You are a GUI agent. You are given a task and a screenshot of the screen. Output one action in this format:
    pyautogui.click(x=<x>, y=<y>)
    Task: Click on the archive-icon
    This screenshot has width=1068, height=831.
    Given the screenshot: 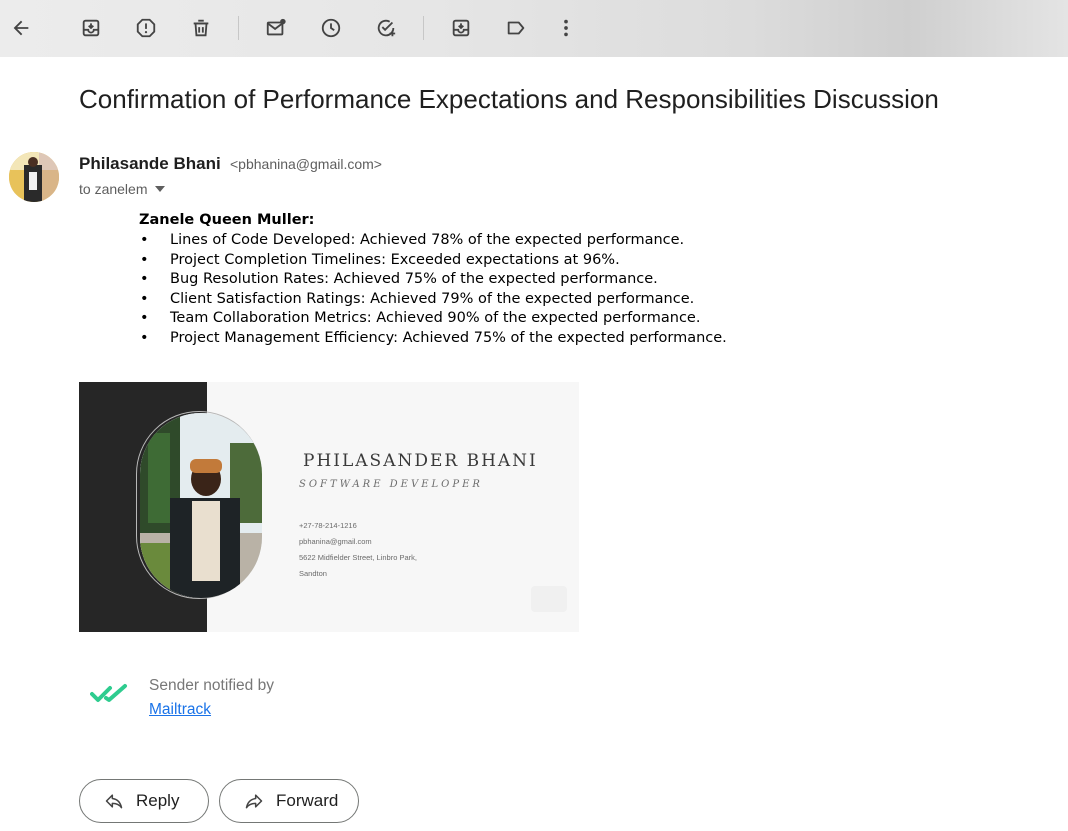 What is the action you would take?
    pyautogui.click(x=91, y=28)
    